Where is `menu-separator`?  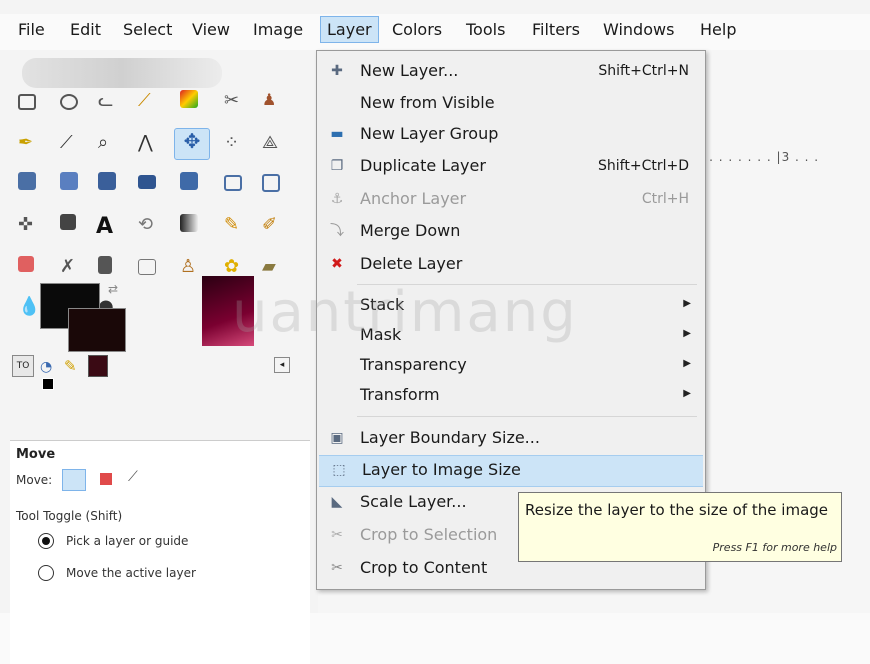 menu-separator is located at coordinates (527, 416).